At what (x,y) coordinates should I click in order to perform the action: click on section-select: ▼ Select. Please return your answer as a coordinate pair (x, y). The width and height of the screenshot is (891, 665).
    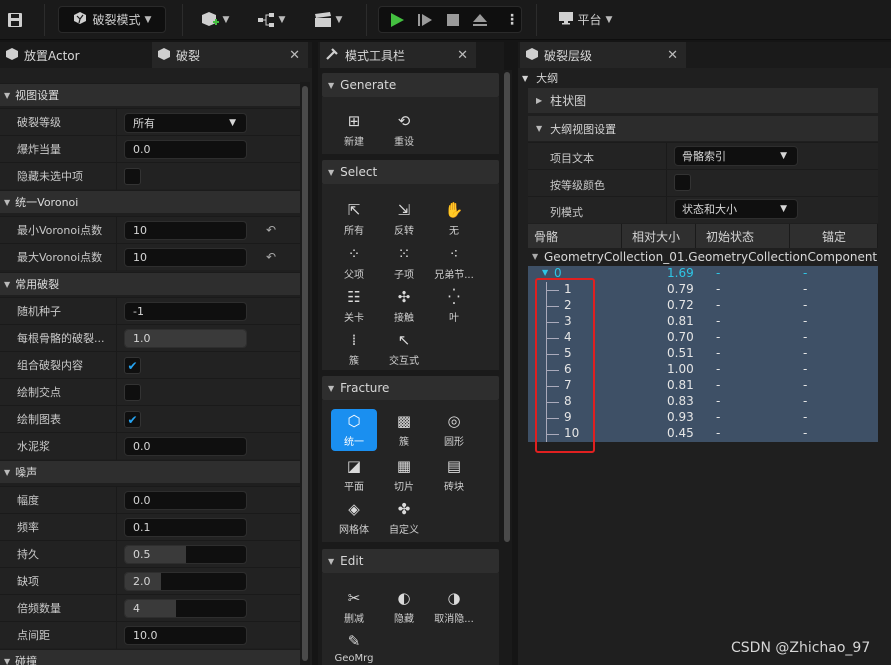
    Looking at the image, I should click on (410, 172).